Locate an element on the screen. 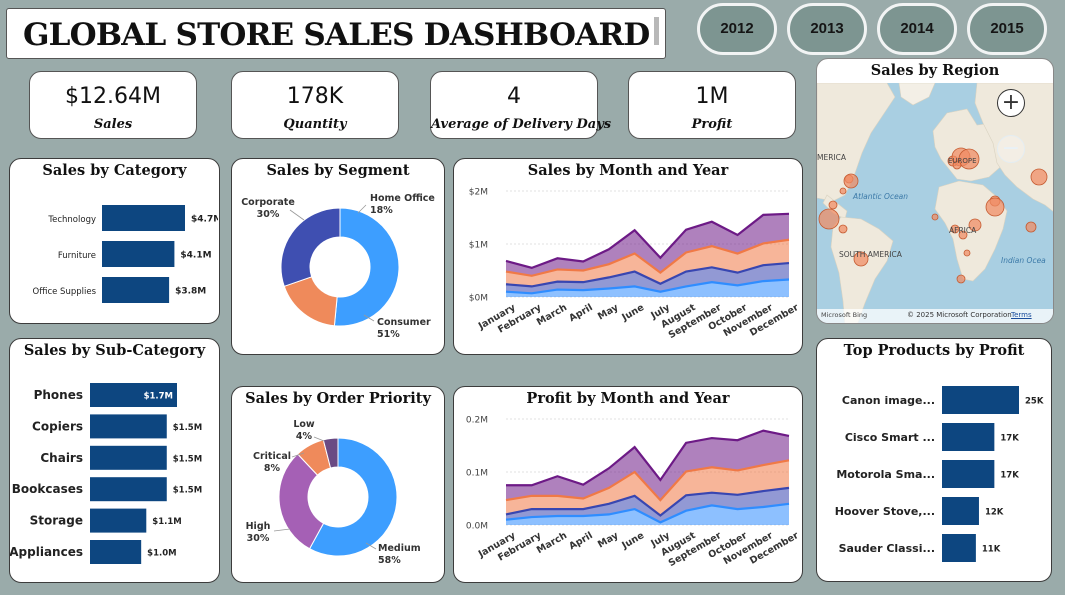 The width and height of the screenshot is (1065, 595). y-tick-label: 0.2M is located at coordinates (477, 421).